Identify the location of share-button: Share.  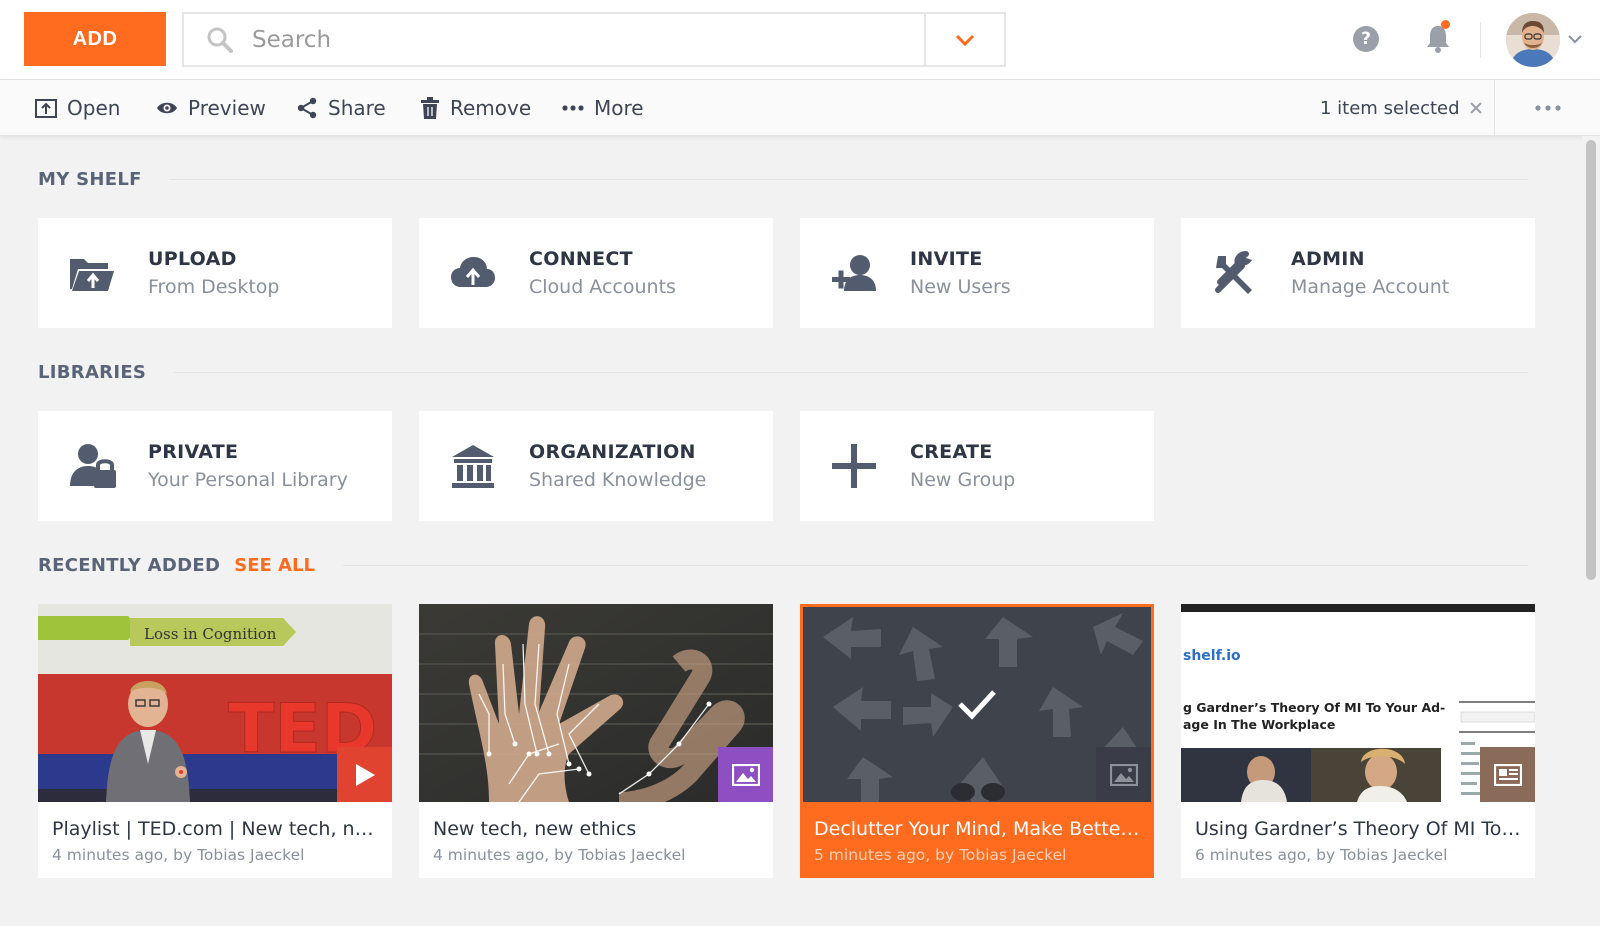
(341, 108).